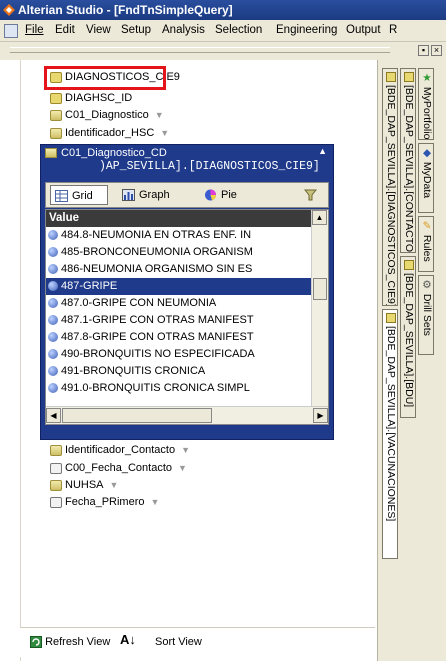 The image size is (446, 661). Describe the element at coordinates (179, 252) in the screenshot. I see `list-item: 485-BRONCONEUMONIA ORGANISM` at that location.